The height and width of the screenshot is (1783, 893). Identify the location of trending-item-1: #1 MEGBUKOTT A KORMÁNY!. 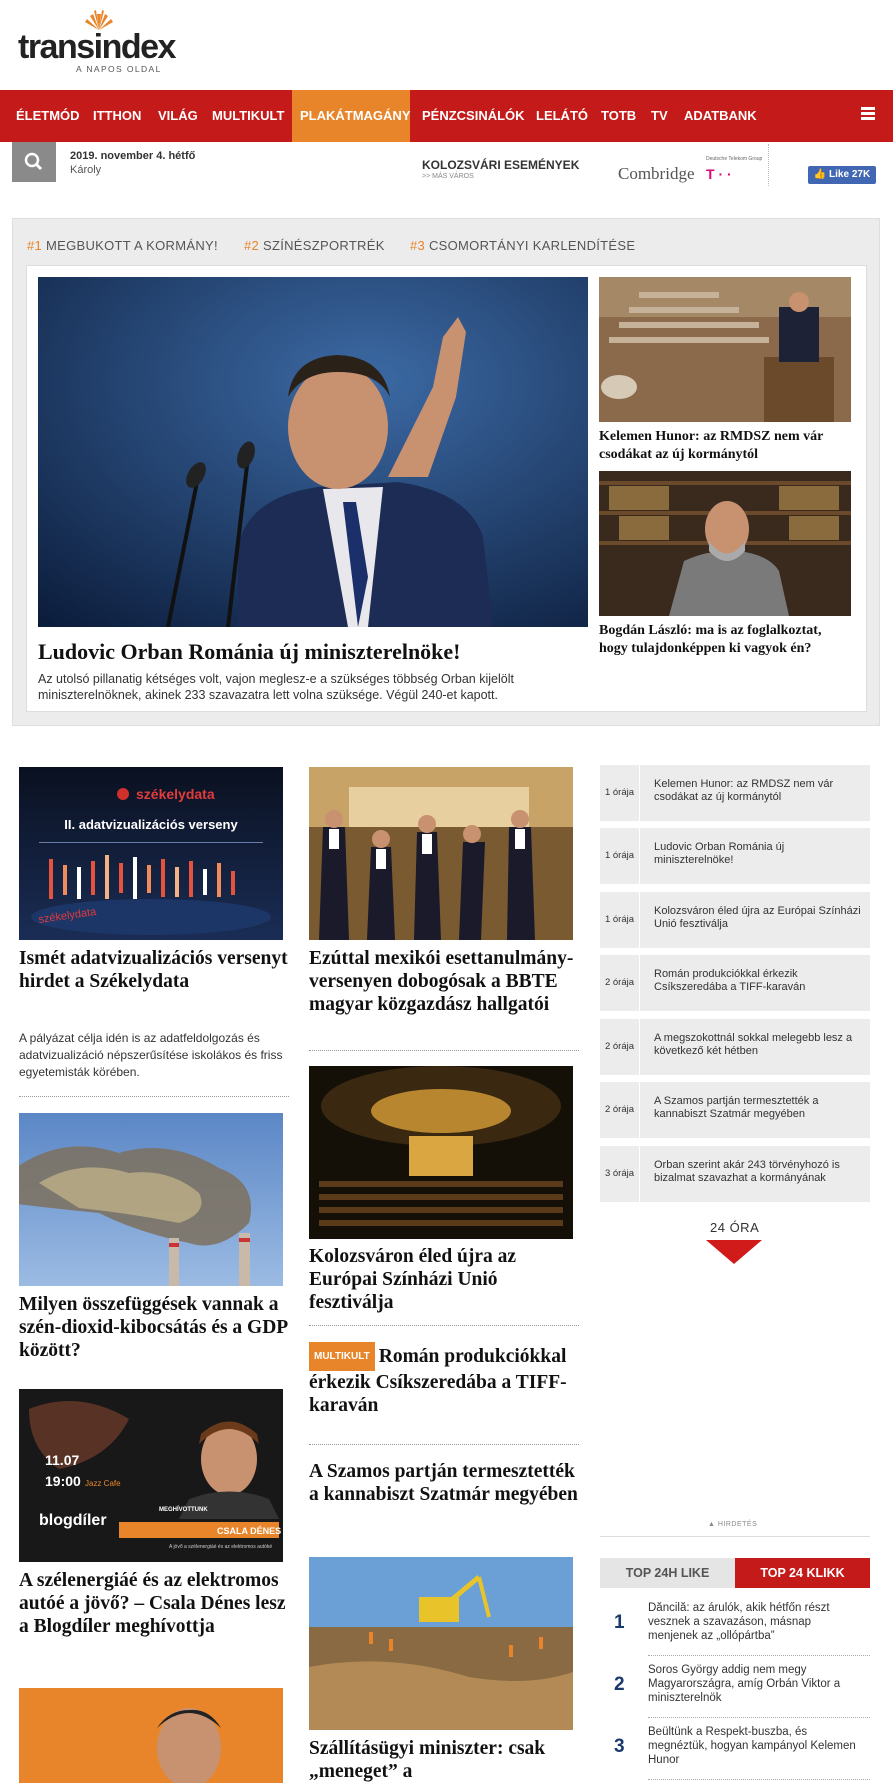
(122, 245).